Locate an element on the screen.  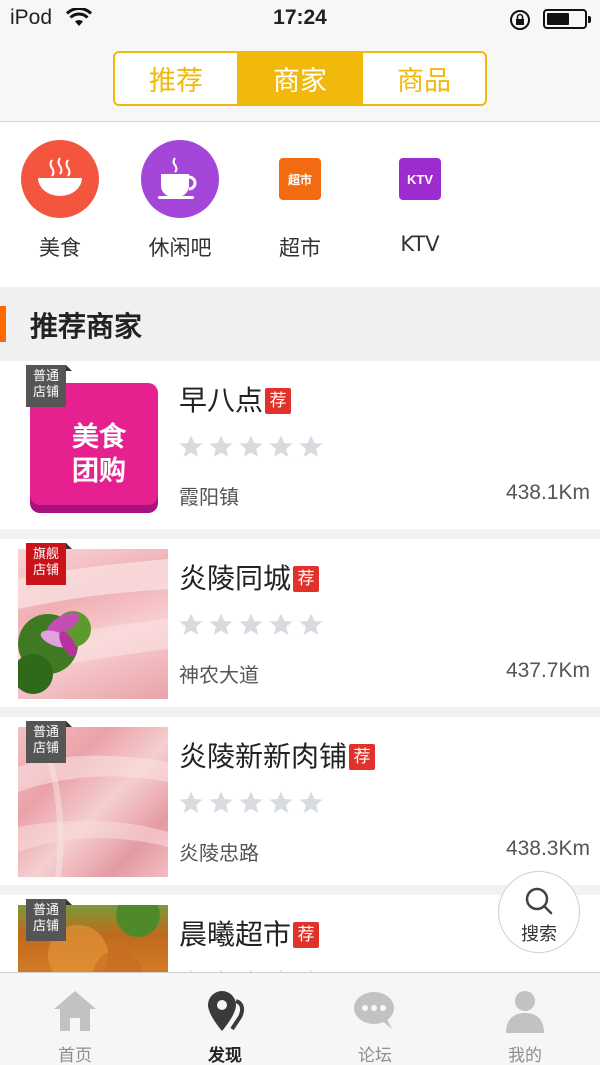
category-leisure: 休闲吧 is located at coordinates (180, 201).